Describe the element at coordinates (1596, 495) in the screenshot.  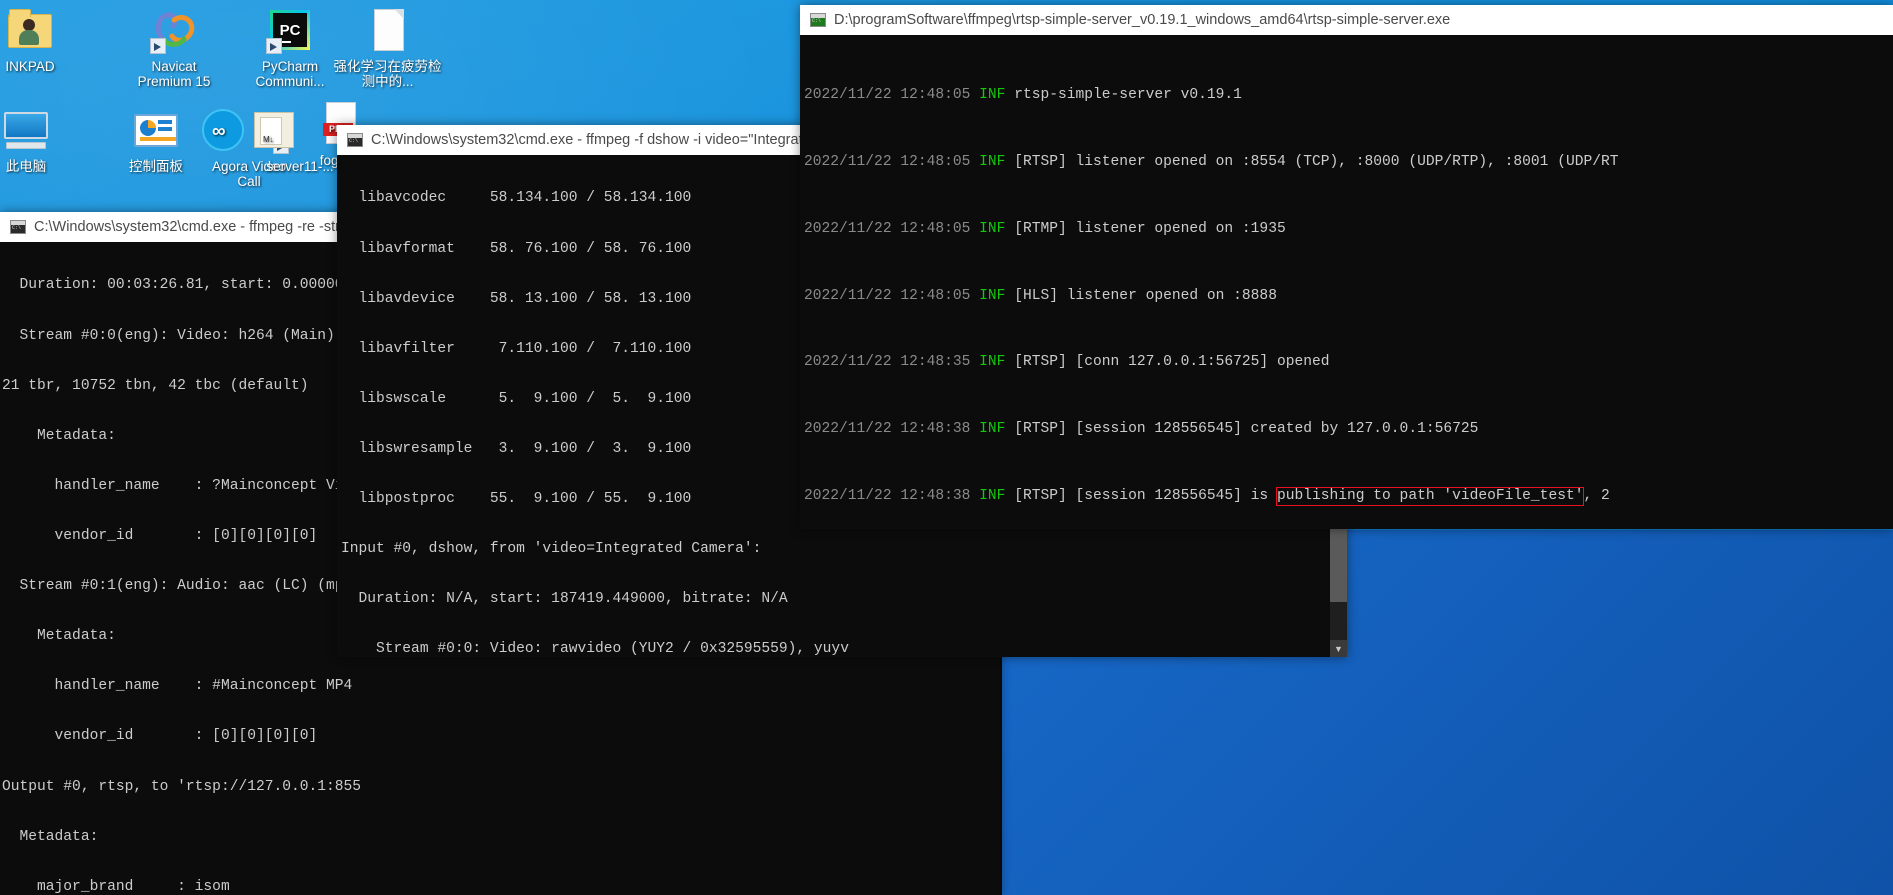
I see `log-message-suffix: , 2` at that location.